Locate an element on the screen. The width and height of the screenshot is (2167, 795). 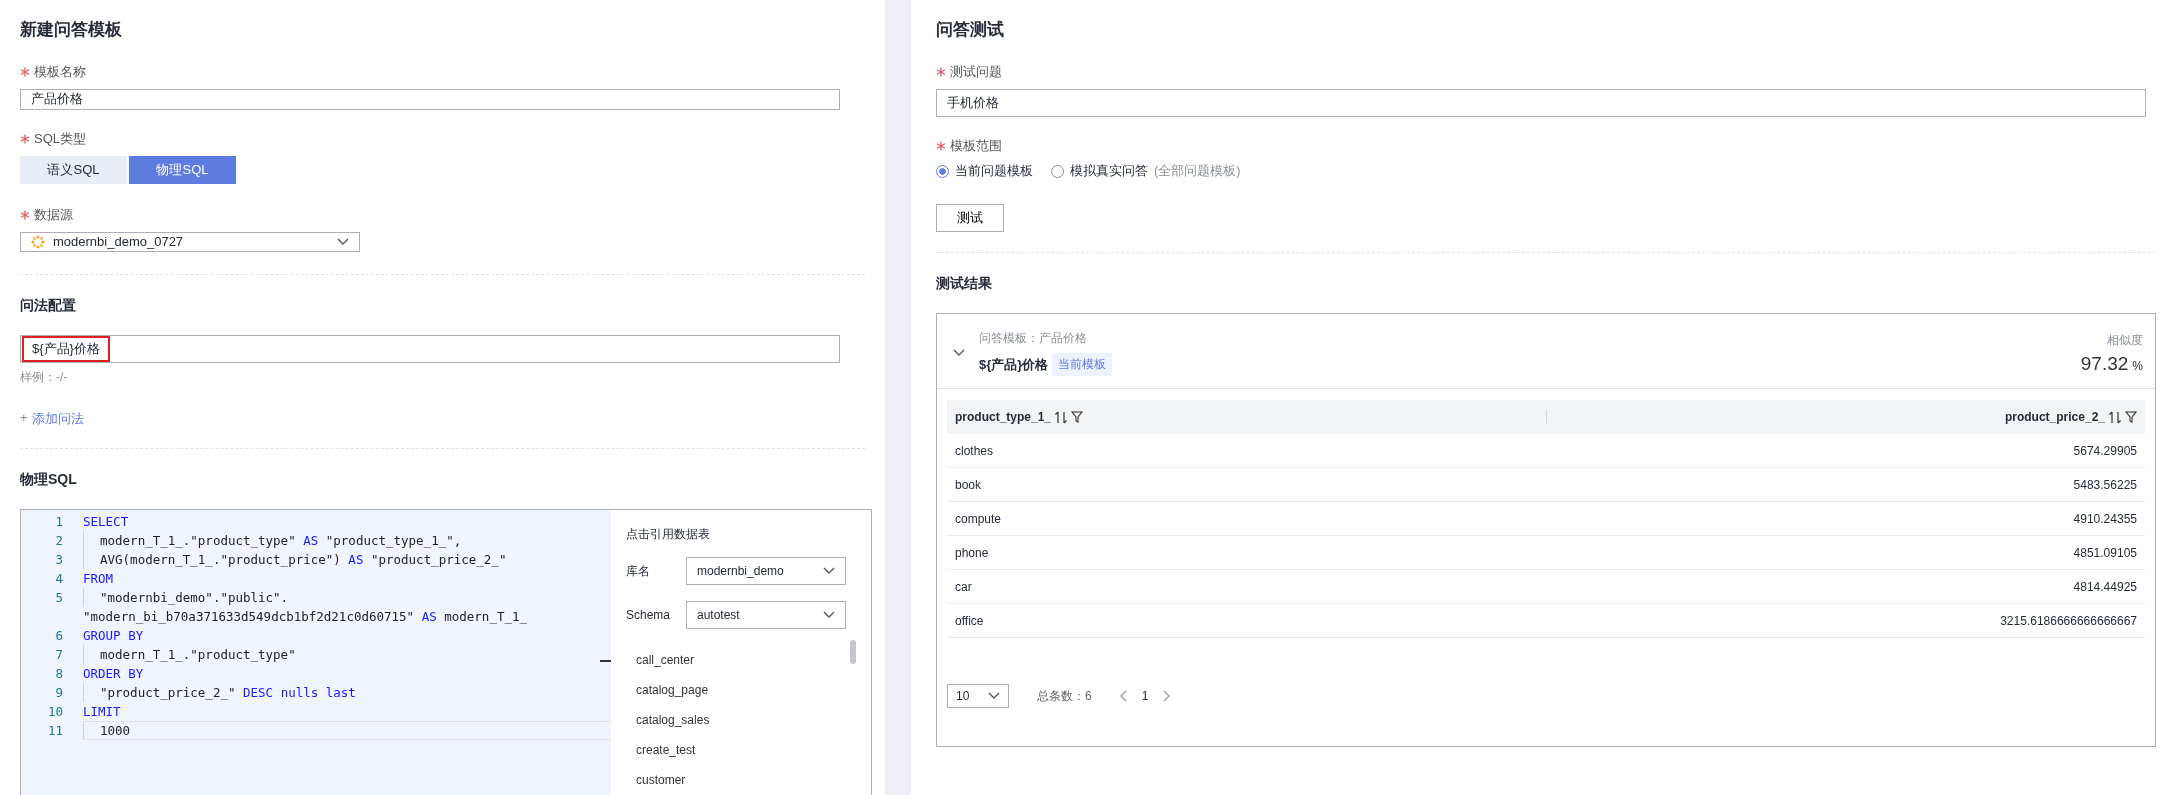
panel-title: 问答测试 is located at coordinates (970, 30).